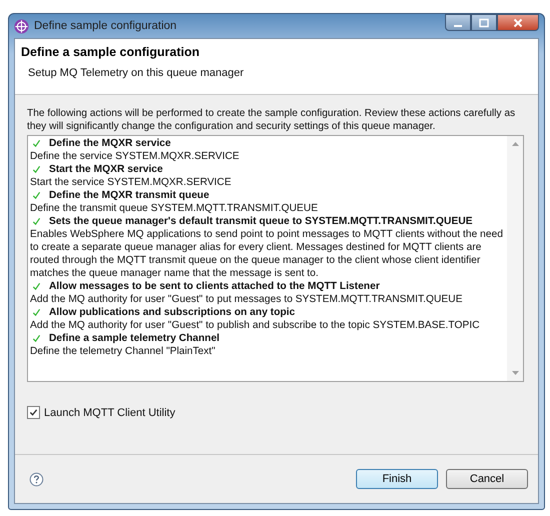 This screenshot has height=516, width=550. Describe the element at coordinates (136, 73) in the screenshot. I see `page-subtitle: Setup MQ Telemetry on this queue manager` at that location.